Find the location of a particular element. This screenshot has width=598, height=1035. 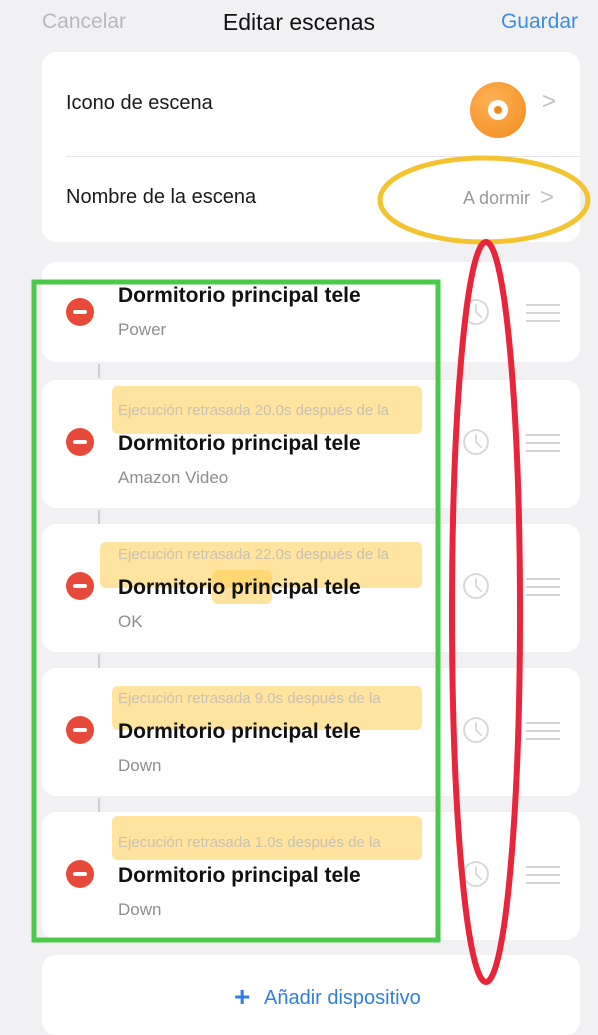

scene-icon-row: Icono de escena > is located at coordinates (311, 99).